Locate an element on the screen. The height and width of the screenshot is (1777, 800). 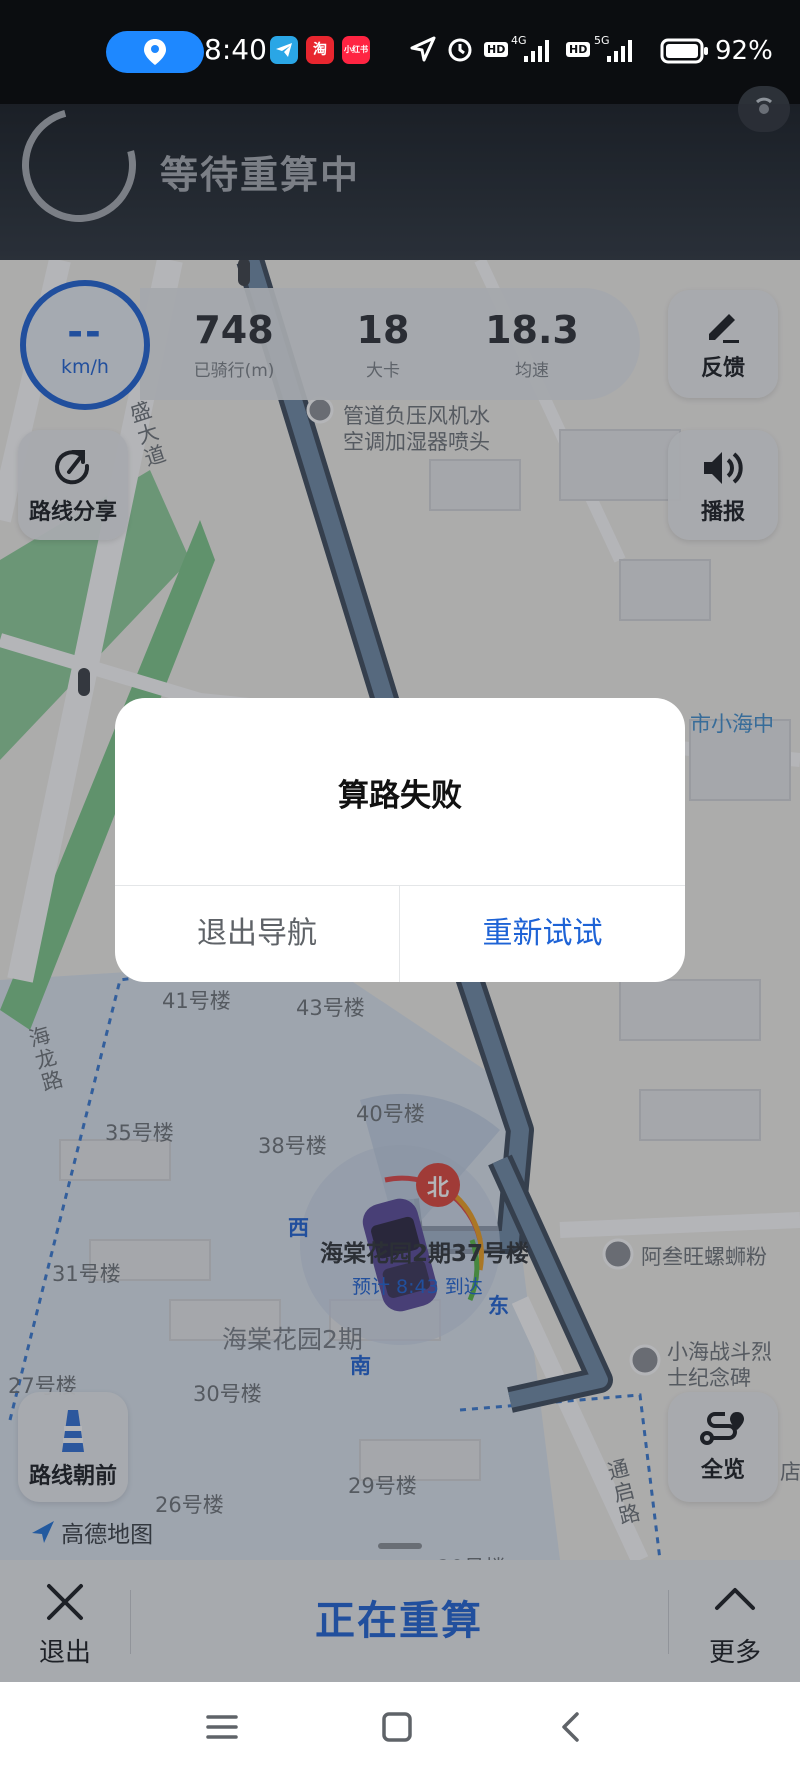
system-nav-bar is located at coordinates (400, 1729).